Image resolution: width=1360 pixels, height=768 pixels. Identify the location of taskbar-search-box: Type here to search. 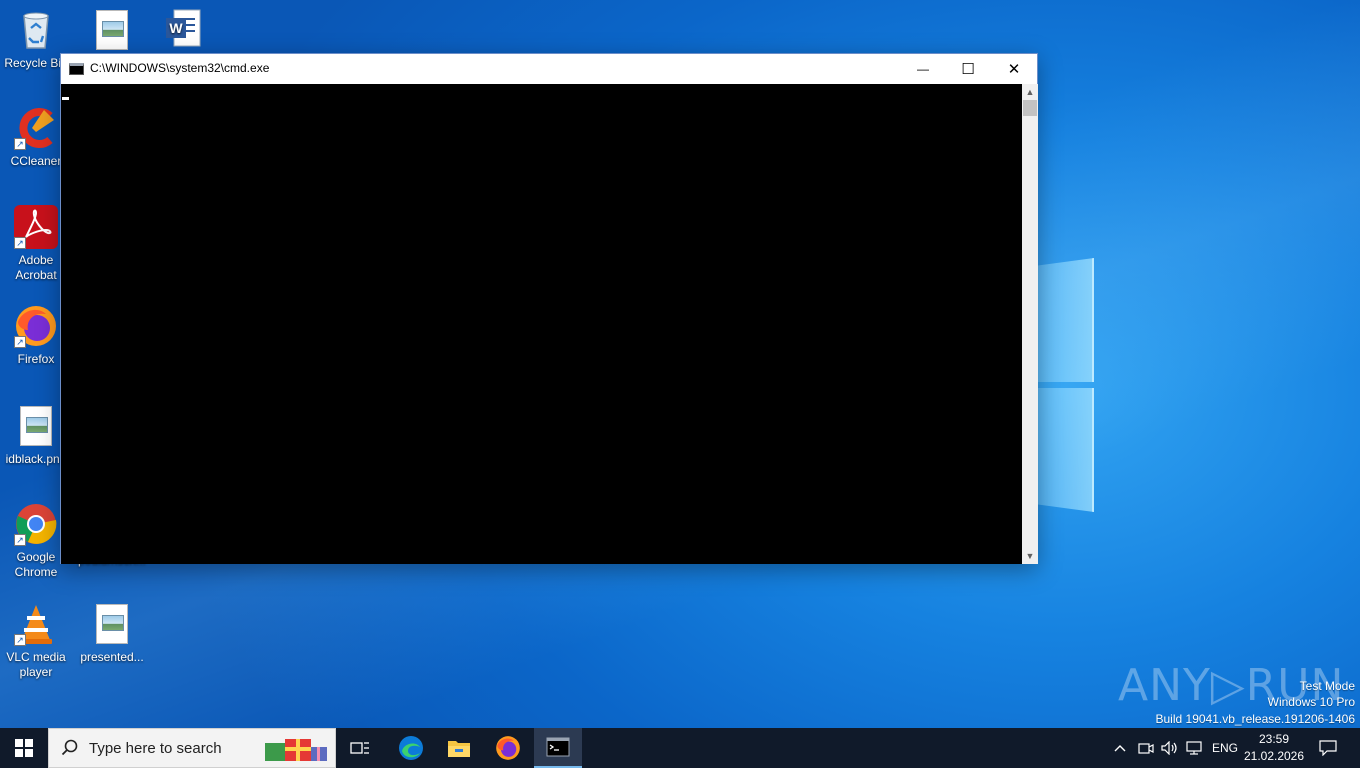
(192, 748).